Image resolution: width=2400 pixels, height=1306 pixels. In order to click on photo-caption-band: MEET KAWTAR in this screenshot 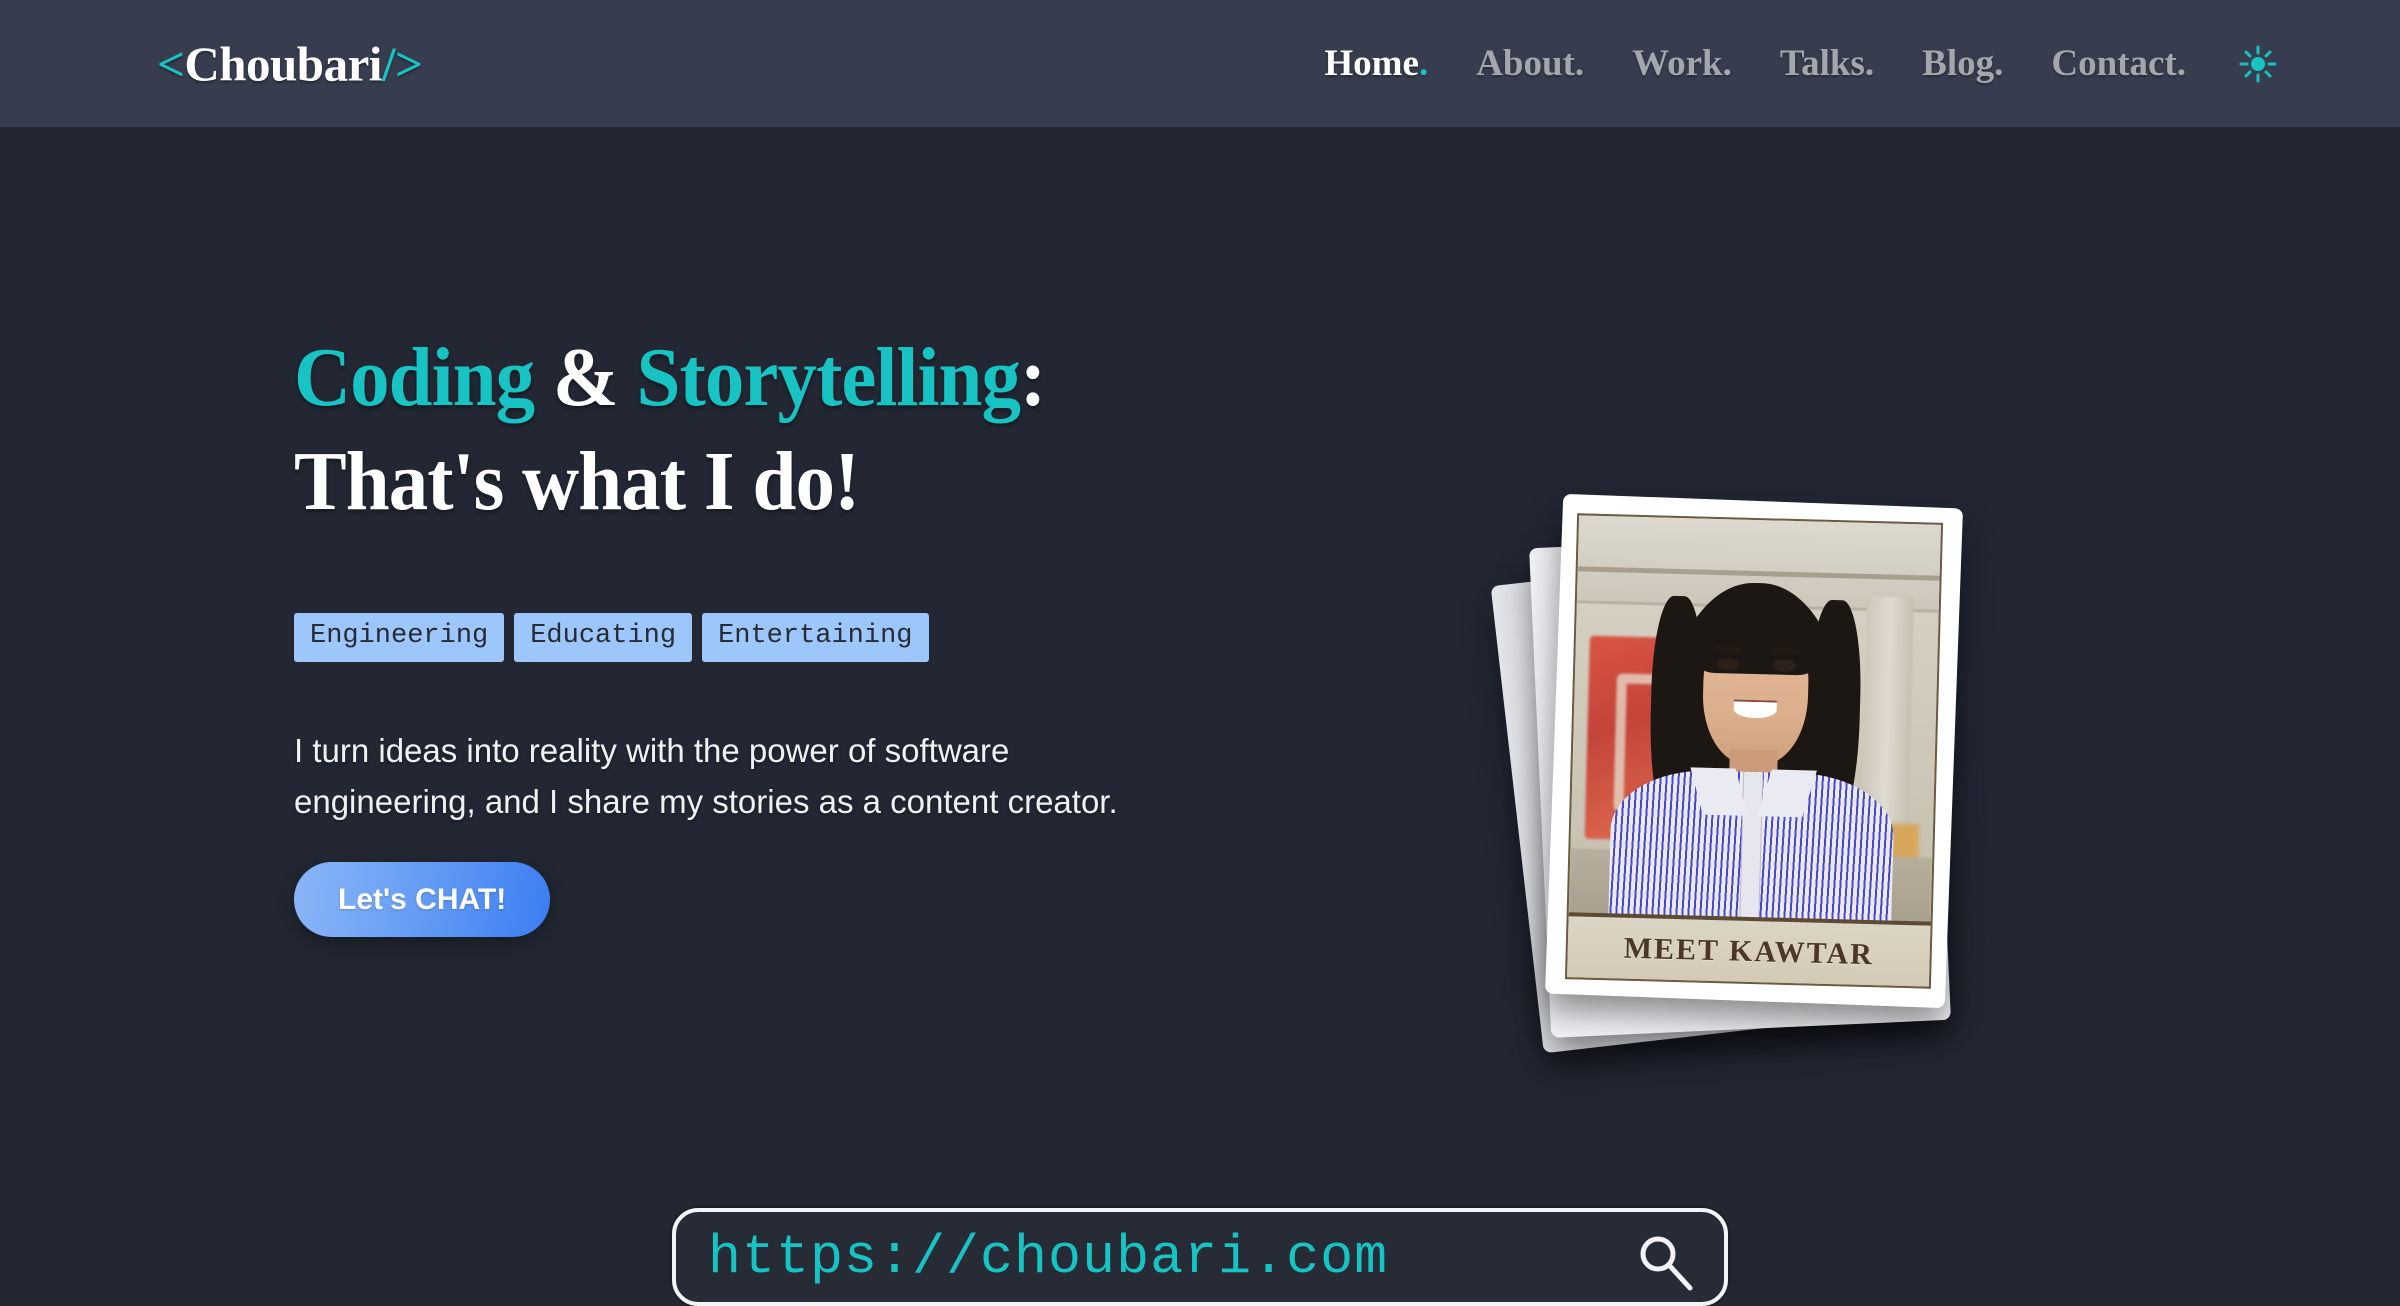, I will do `click(1749, 949)`.